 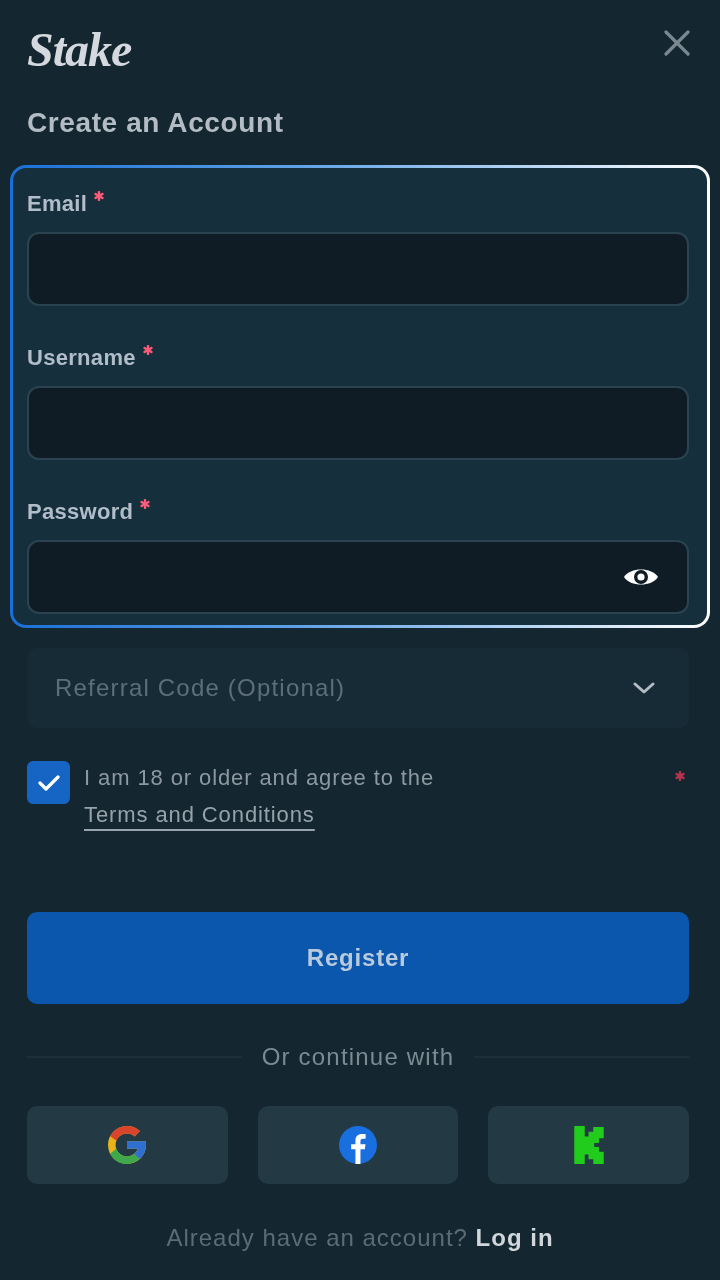 I want to click on form-title: Create an Account, so click(x=156, y=123).